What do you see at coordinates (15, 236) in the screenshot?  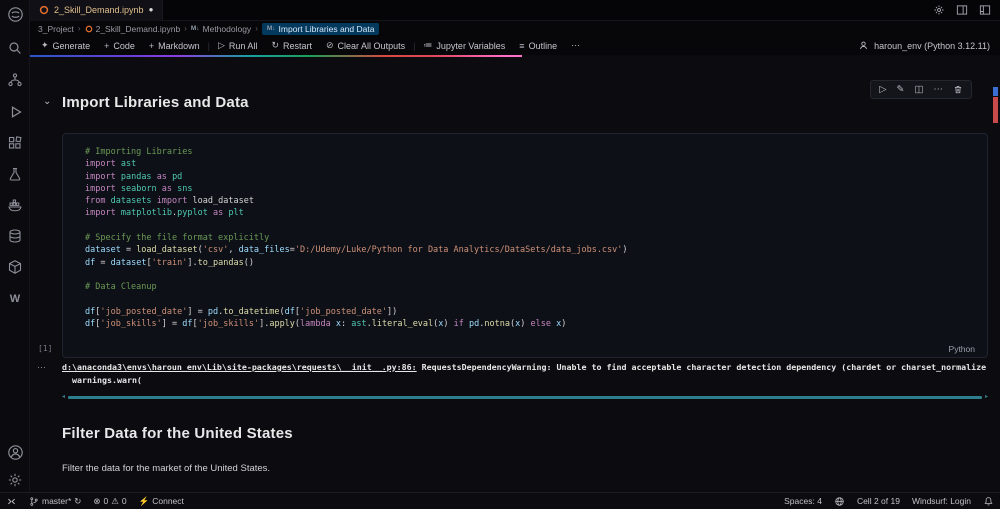 I see `database-icon` at bounding box center [15, 236].